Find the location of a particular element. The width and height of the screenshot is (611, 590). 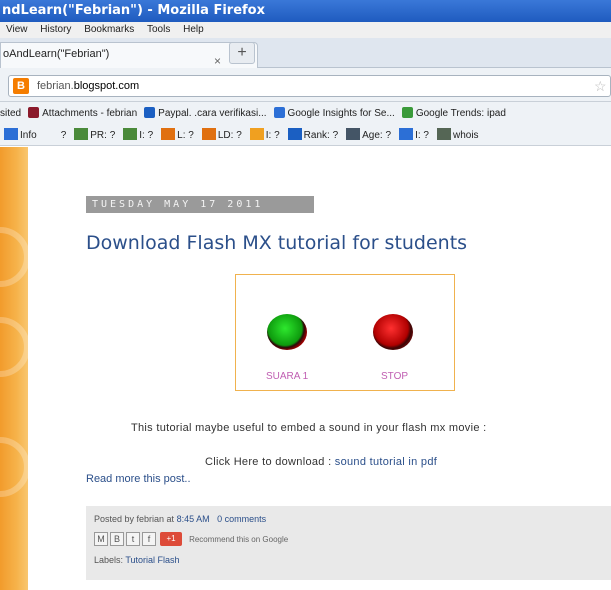

window-title: ndLearn("Febrian") - Mozilla Firefox is located at coordinates (133, 10).